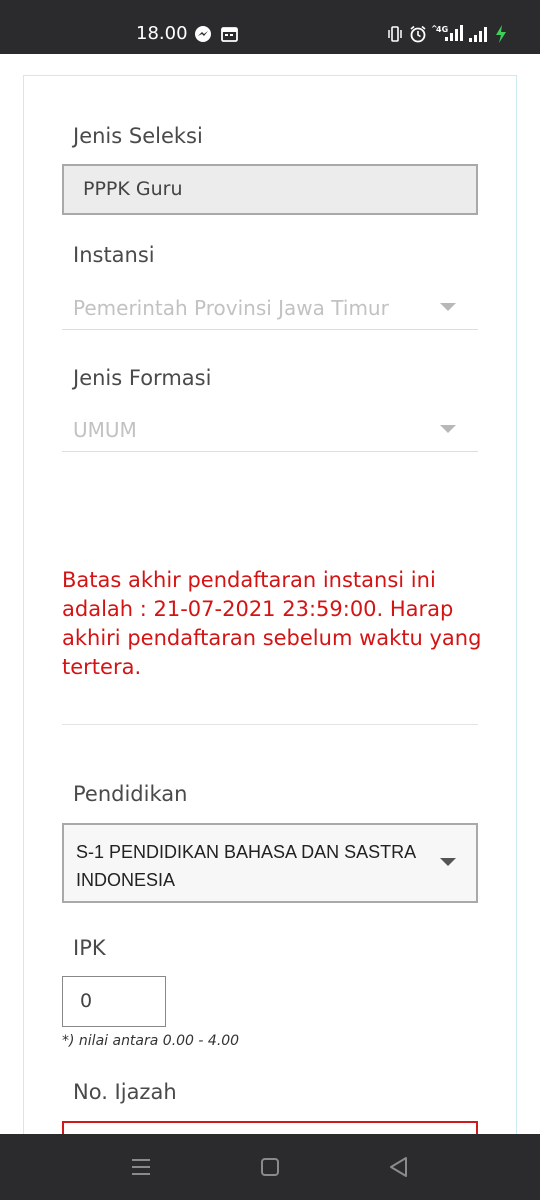 The height and width of the screenshot is (1200, 540). I want to click on recent-apps-icon, so click(141, 1167).